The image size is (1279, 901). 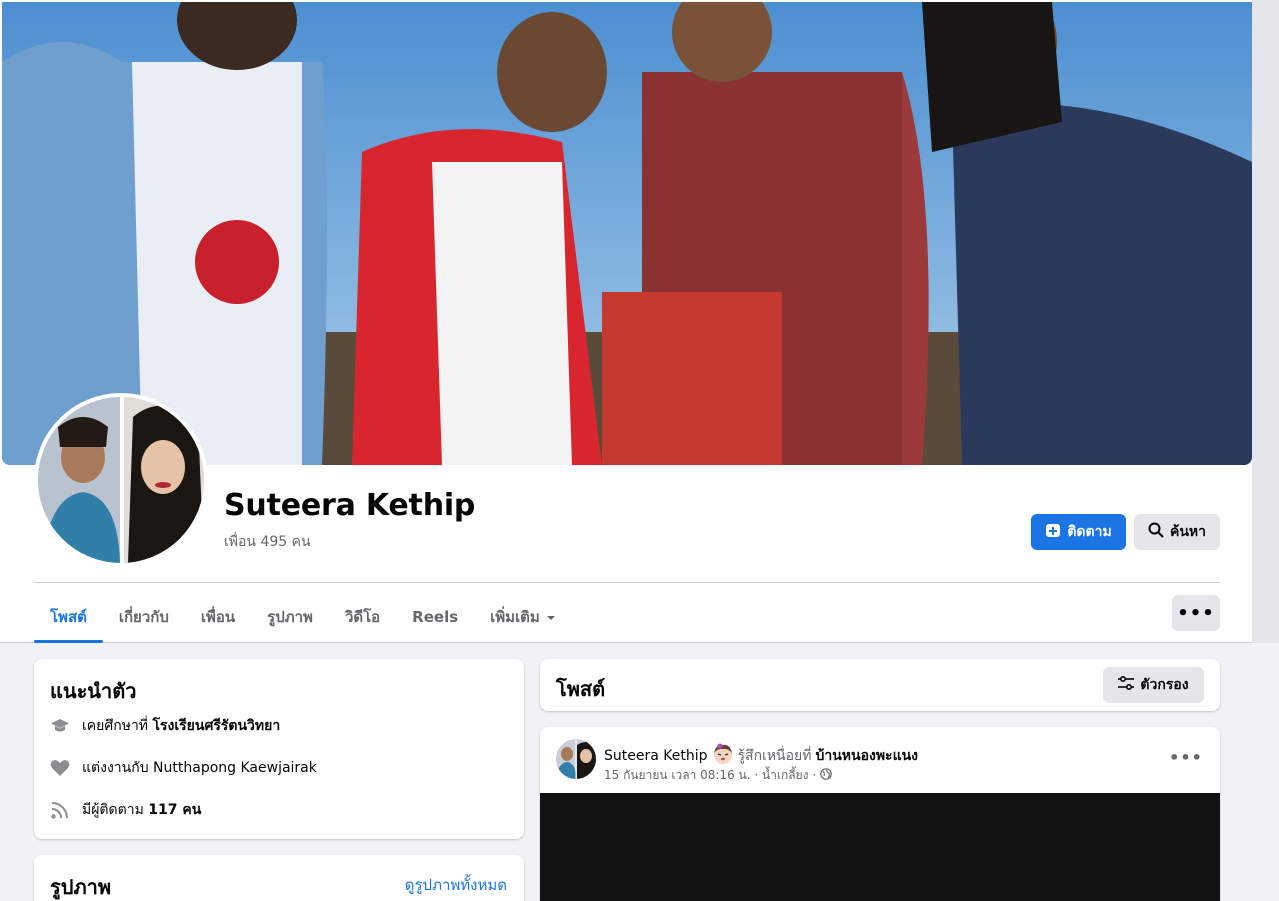 I want to click on more-options-button: •••, so click(x=1196, y=613).